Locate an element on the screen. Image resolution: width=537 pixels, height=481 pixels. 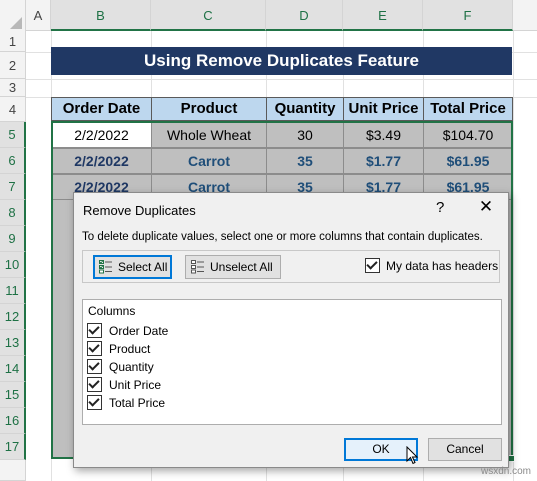
row-header-4: 4 is located at coordinates (13, 109).